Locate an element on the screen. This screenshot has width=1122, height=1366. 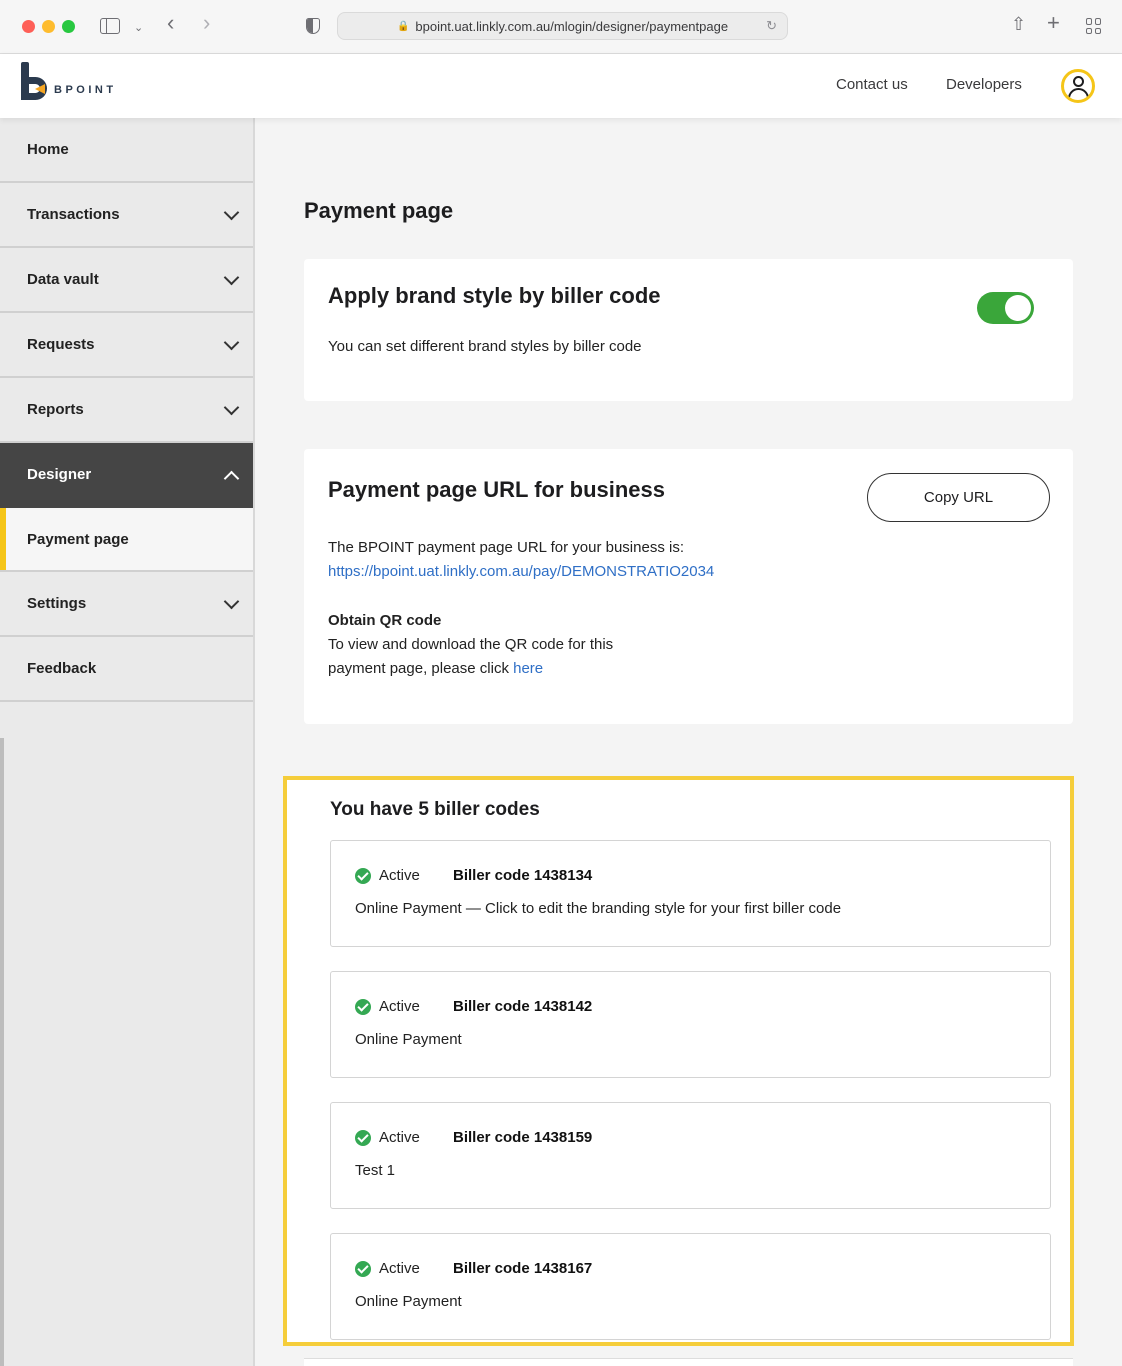
new-tab-icon: + is located at coordinates (1053, 23).